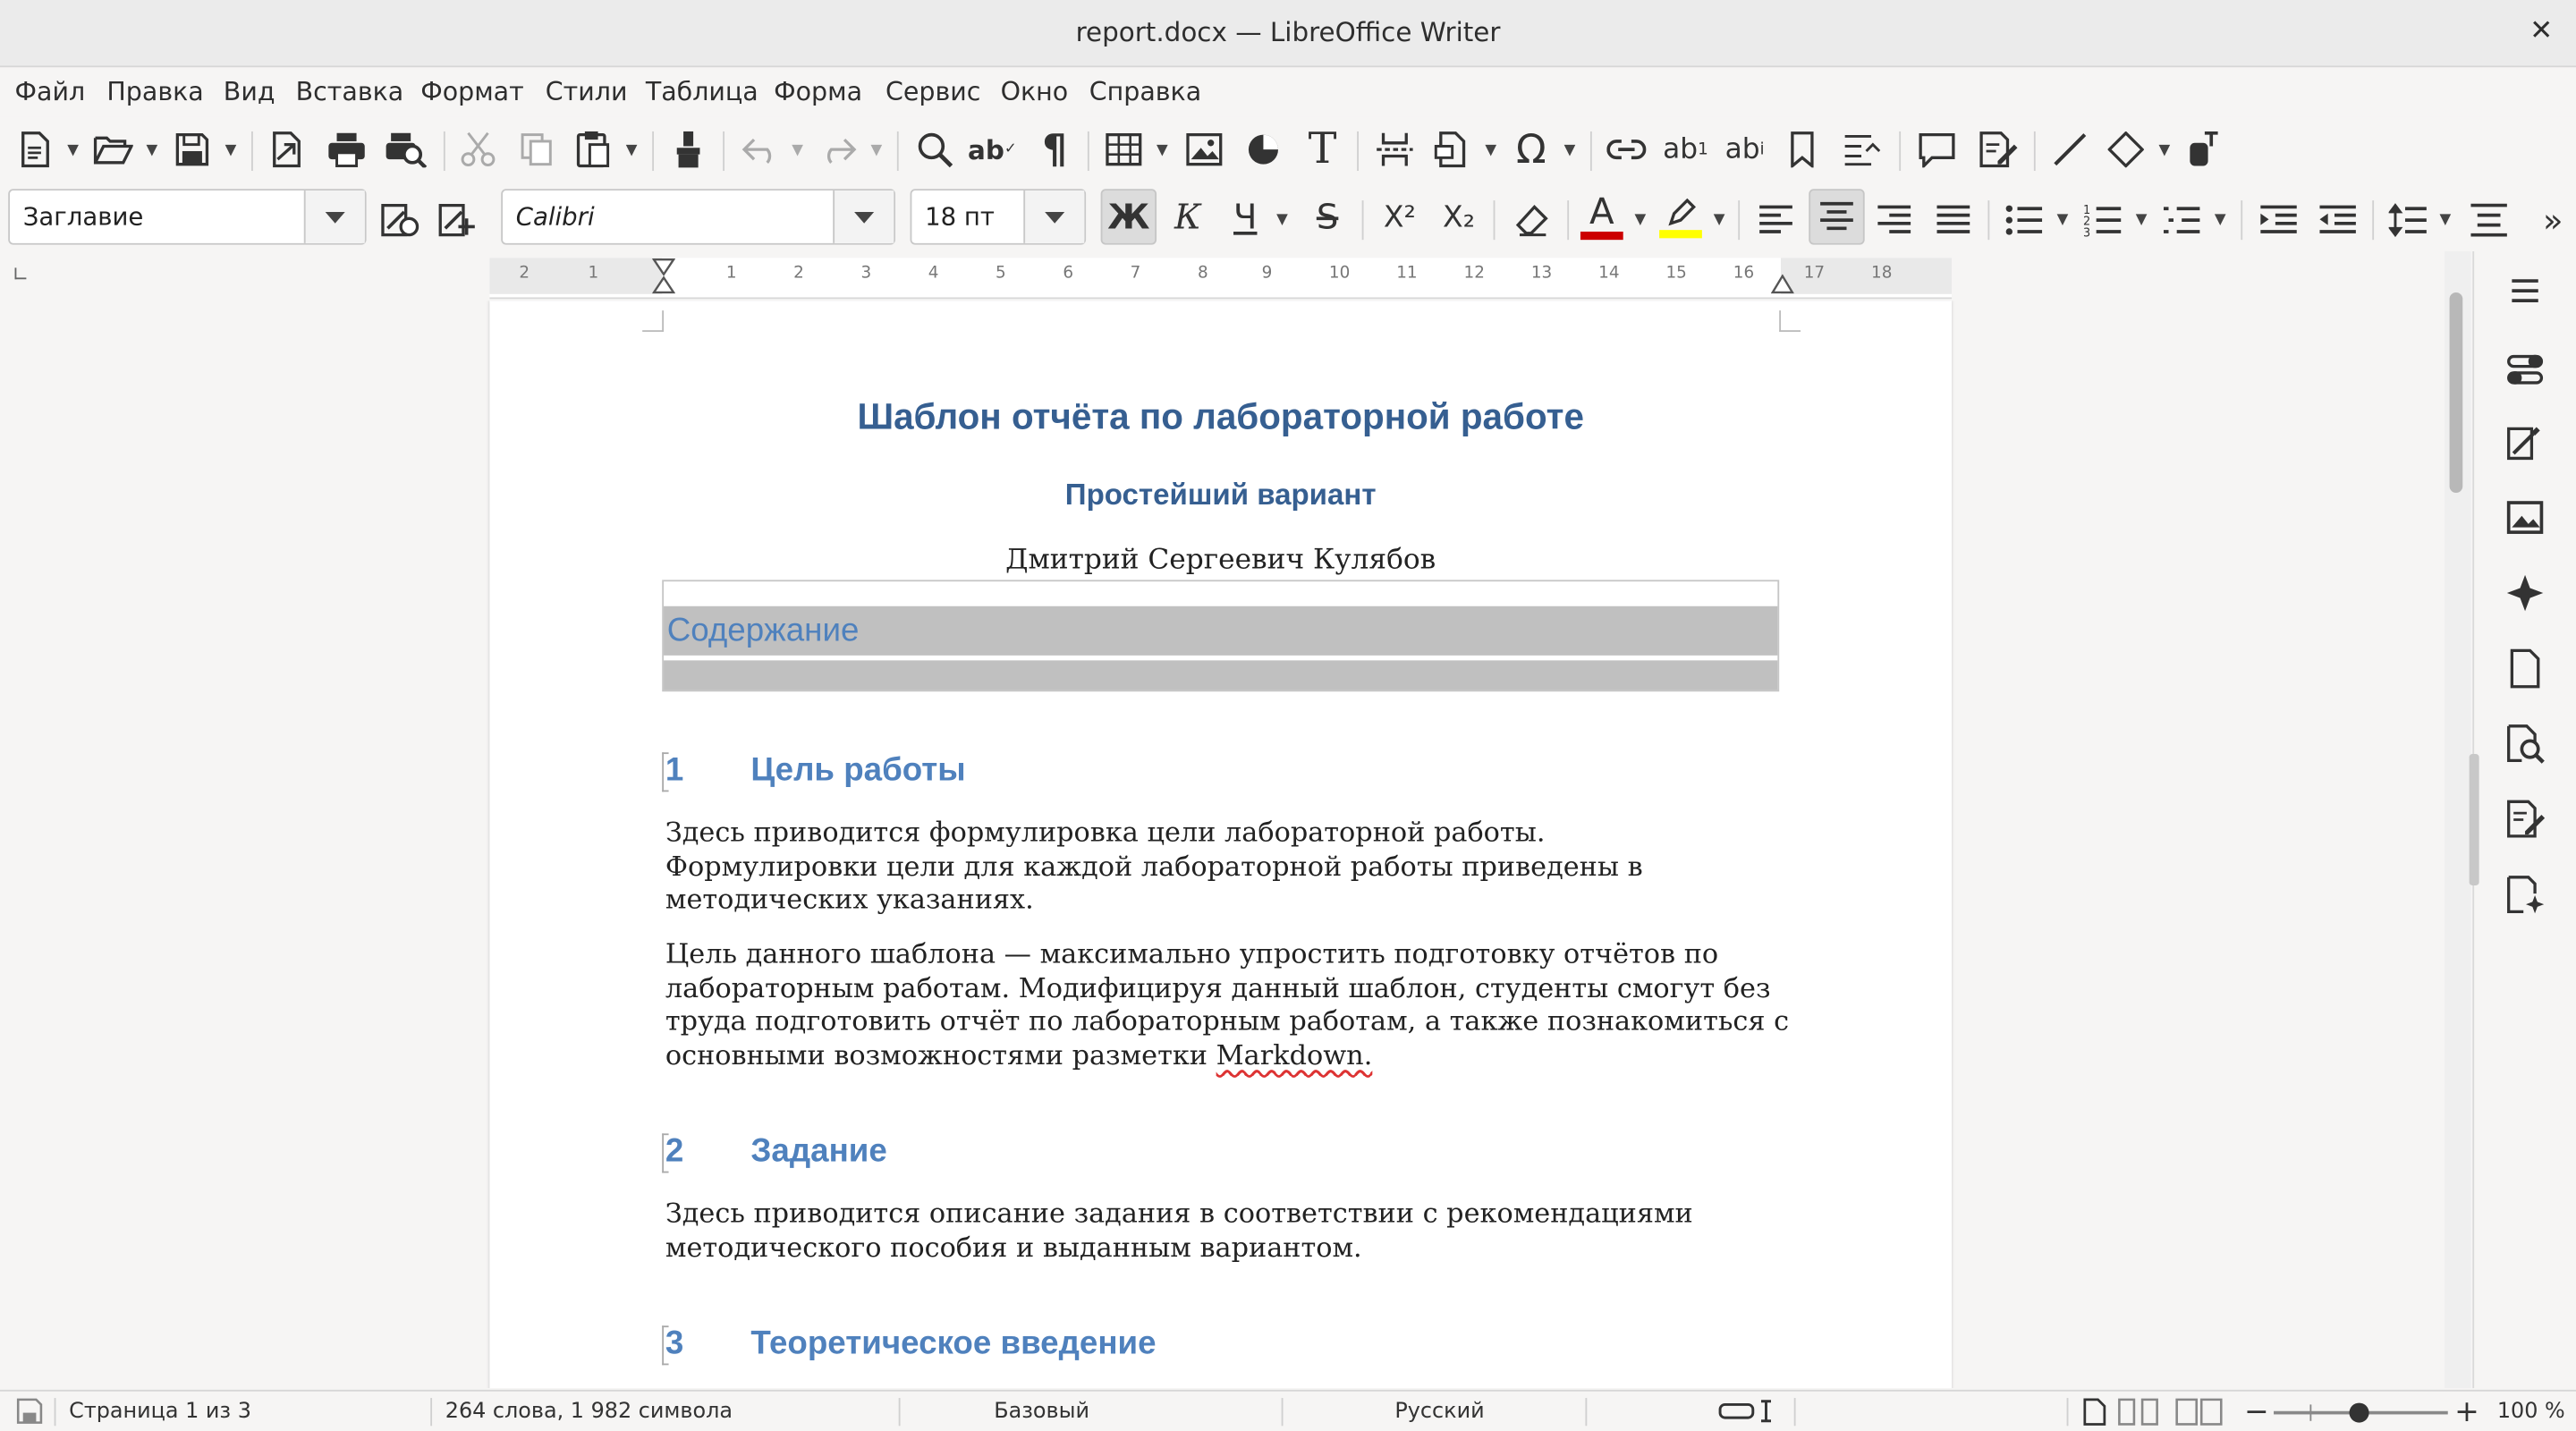 The width and height of the screenshot is (2576, 1431). What do you see at coordinates (2552, 220) in the screenshot?
I see `toolbar-more-button: »` at bounding box center [2552, 220].